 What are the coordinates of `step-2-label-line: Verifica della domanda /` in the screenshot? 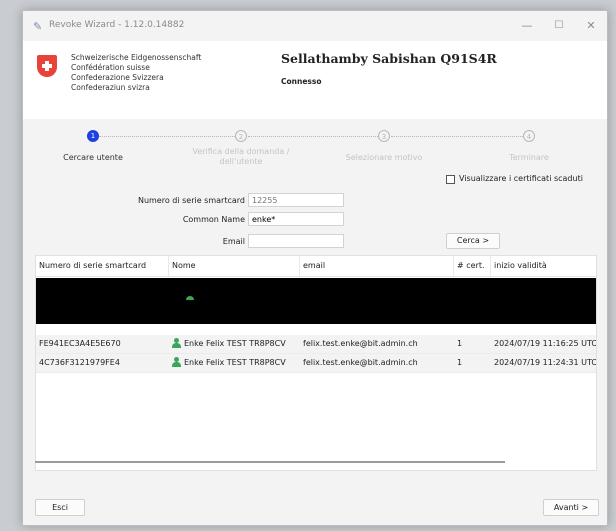 It's located at (241, 151).